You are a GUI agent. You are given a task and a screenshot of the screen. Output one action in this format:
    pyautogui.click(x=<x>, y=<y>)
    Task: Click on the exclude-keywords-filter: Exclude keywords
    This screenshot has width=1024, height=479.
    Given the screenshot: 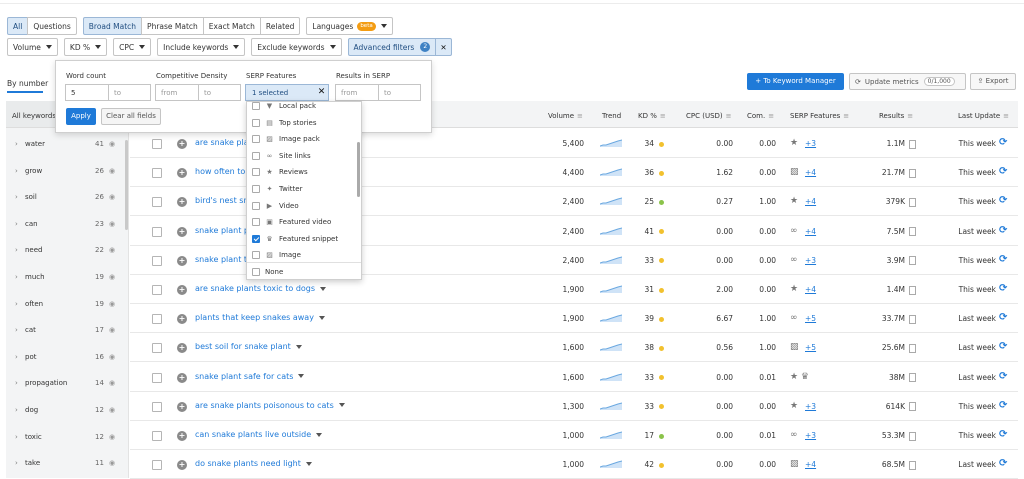 What is the action you would take?
    pyautogui.click(x=296, y=47)
    